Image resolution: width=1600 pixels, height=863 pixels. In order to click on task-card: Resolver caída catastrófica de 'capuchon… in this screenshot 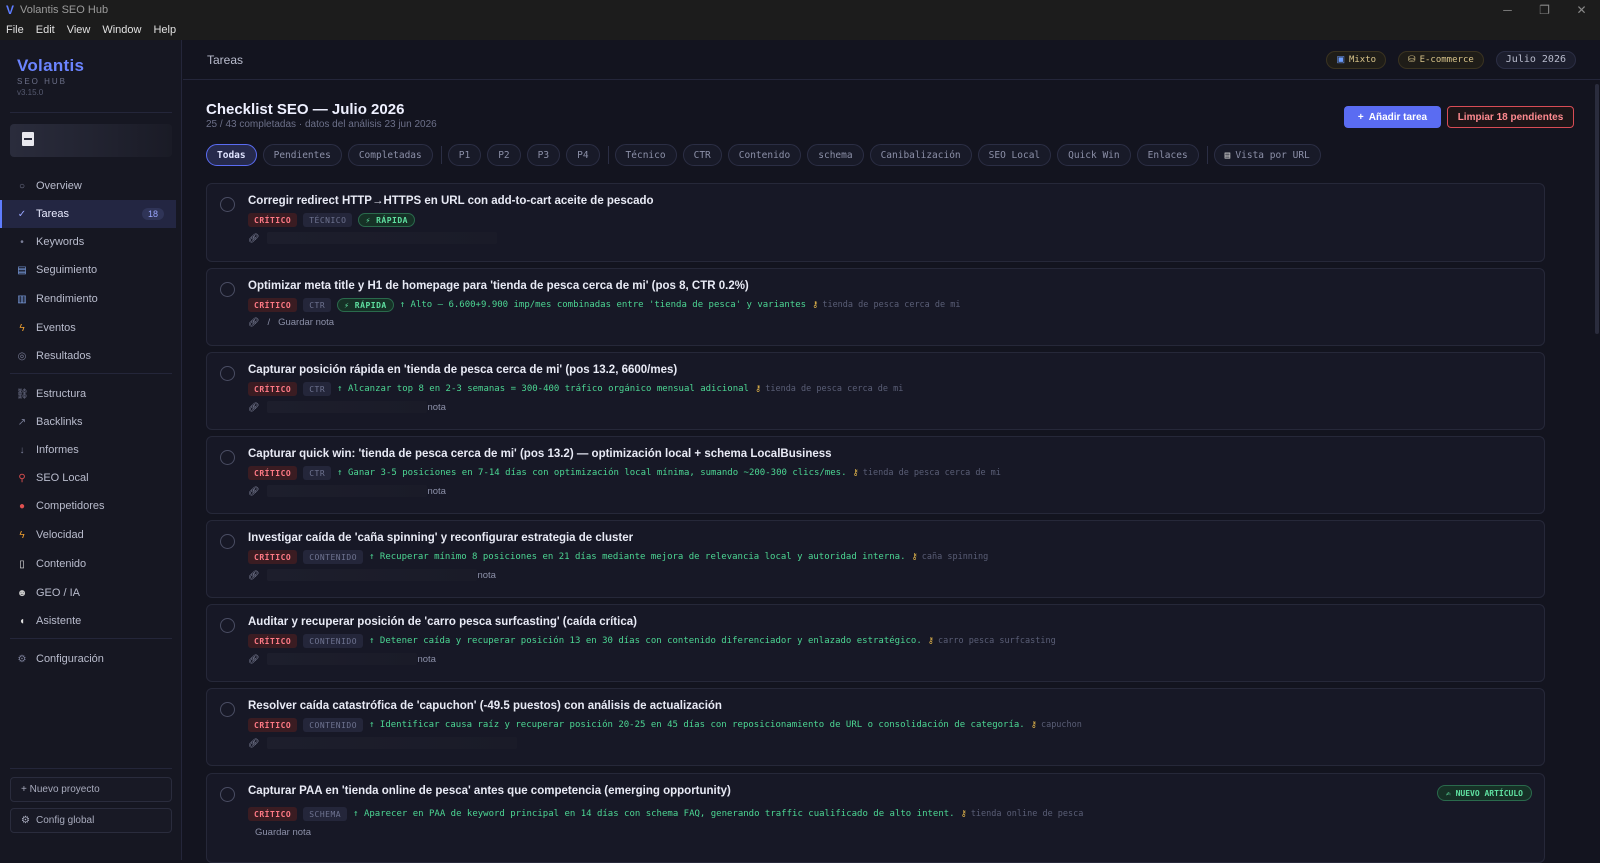, I will do `click(875, 727)`.